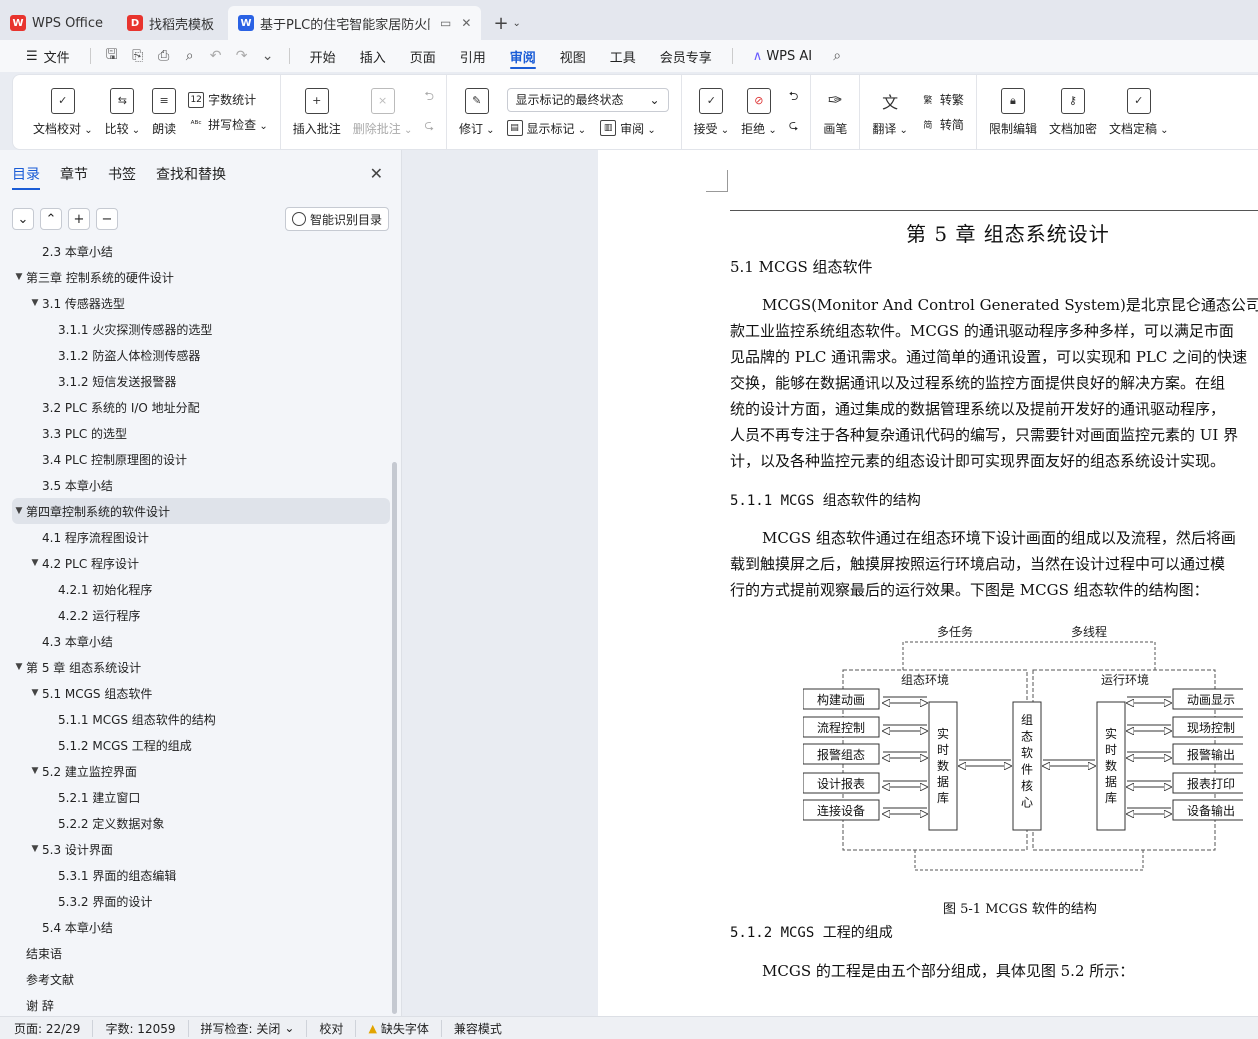  Describe the element at coordinates (686, 56) in the screenshot. I see `menu-item-member: 会员专享` at that location.